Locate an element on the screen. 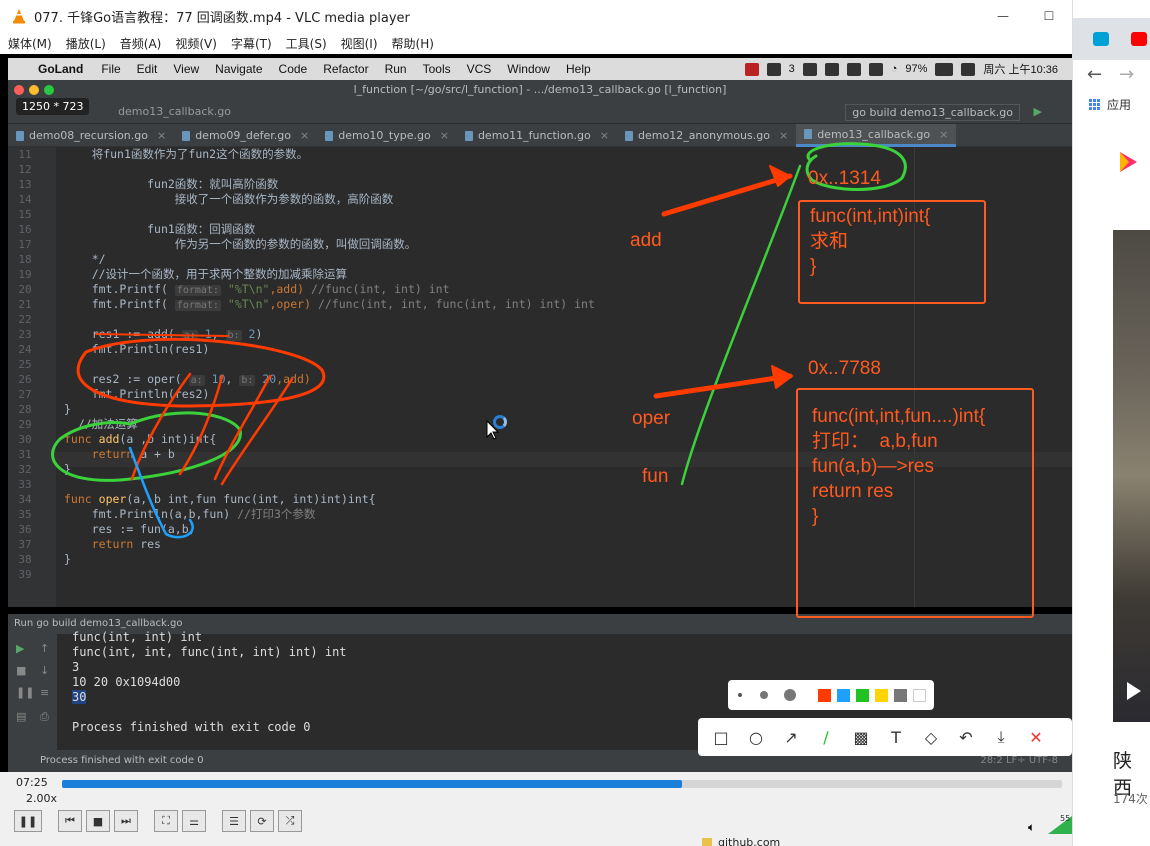 The width and height of the screenshot is (1150, 846). browser-nav: ← → is located at coordinates (1111, 76).